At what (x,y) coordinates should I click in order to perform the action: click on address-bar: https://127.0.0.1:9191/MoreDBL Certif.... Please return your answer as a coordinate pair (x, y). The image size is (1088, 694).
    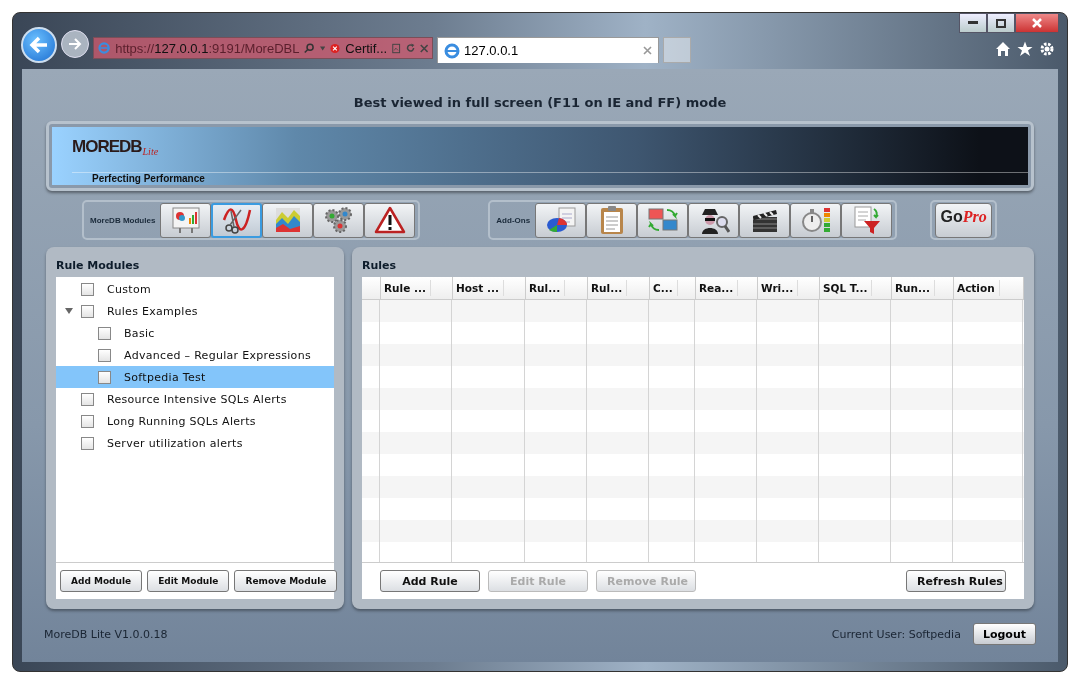
    Looking at the image, I should click on (263, 48).